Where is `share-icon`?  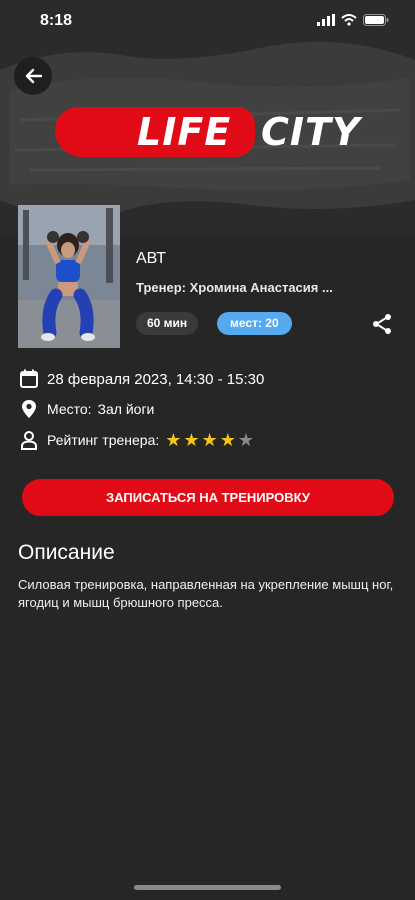 share-icon is located at coordinates (382, 324).